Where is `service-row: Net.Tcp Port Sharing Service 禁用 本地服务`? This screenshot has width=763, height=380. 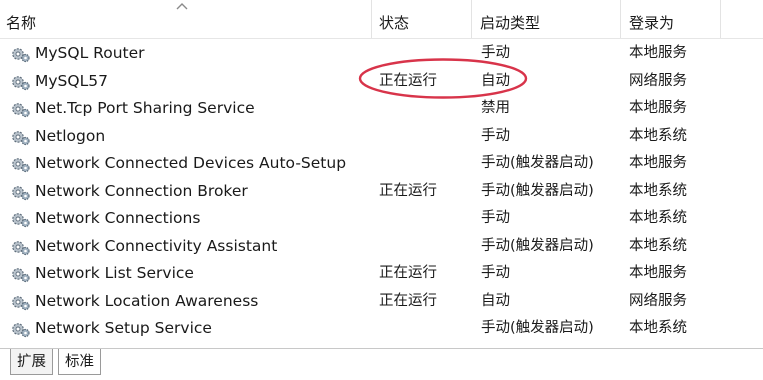
service-row: Net.Tcp Port Sharing Service 禁用 本地服务 is located at coordinates (381, 109).